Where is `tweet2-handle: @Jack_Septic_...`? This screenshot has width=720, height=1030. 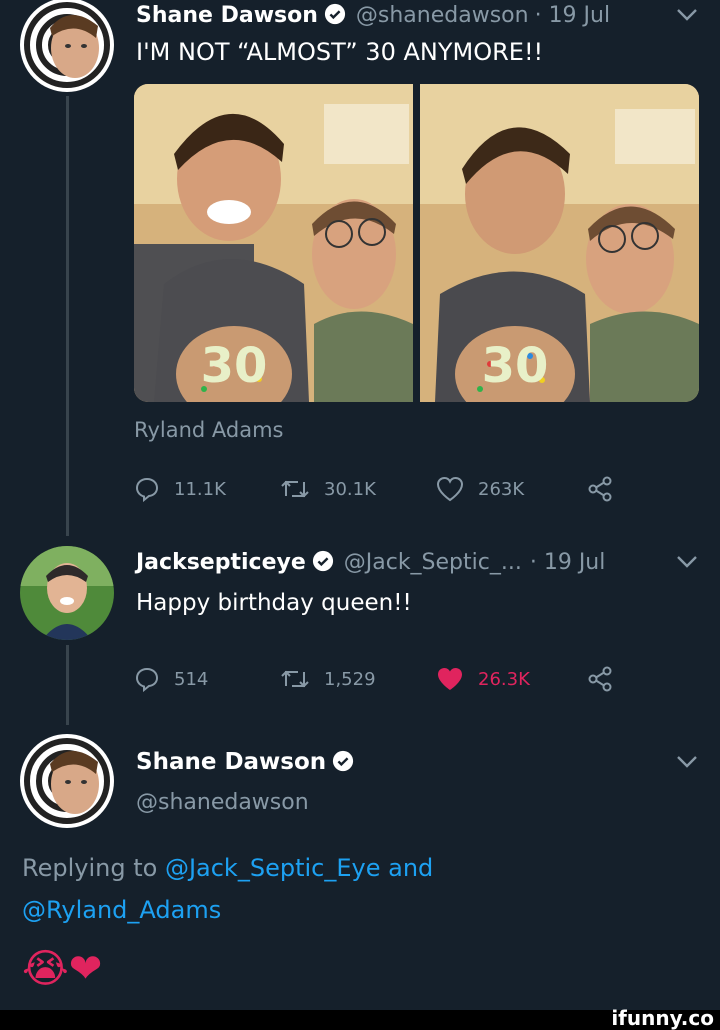 tweet2-handle: @Jack_Septic_... is located at coordinates (433, 562).